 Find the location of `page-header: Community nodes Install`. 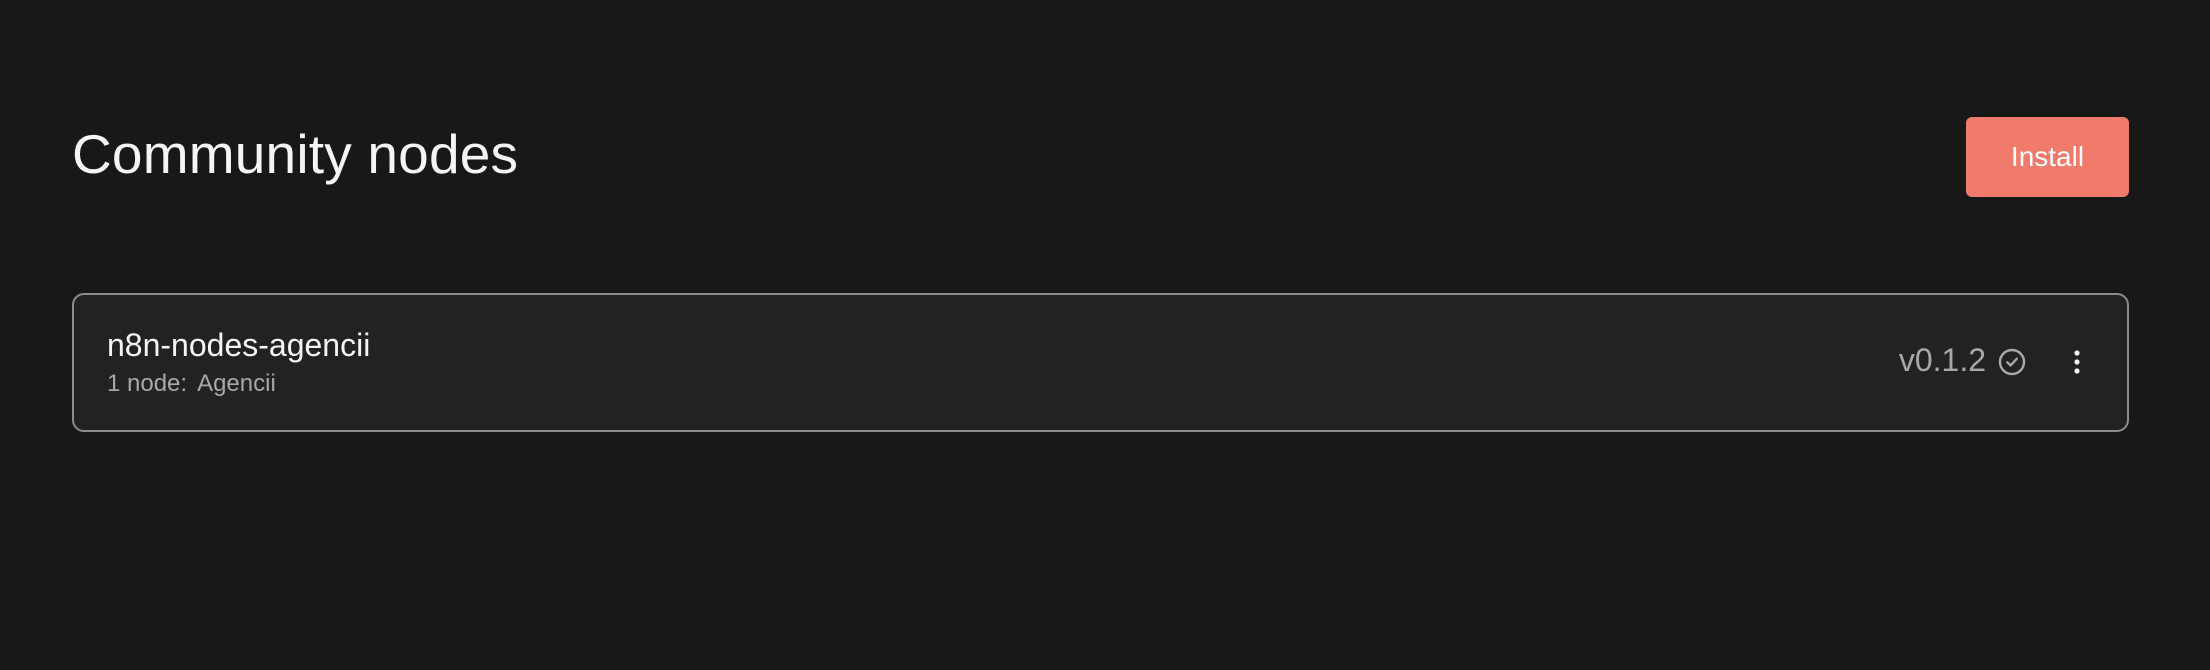

page-header: Community nodes Install is located at coordinates (1100, 157).